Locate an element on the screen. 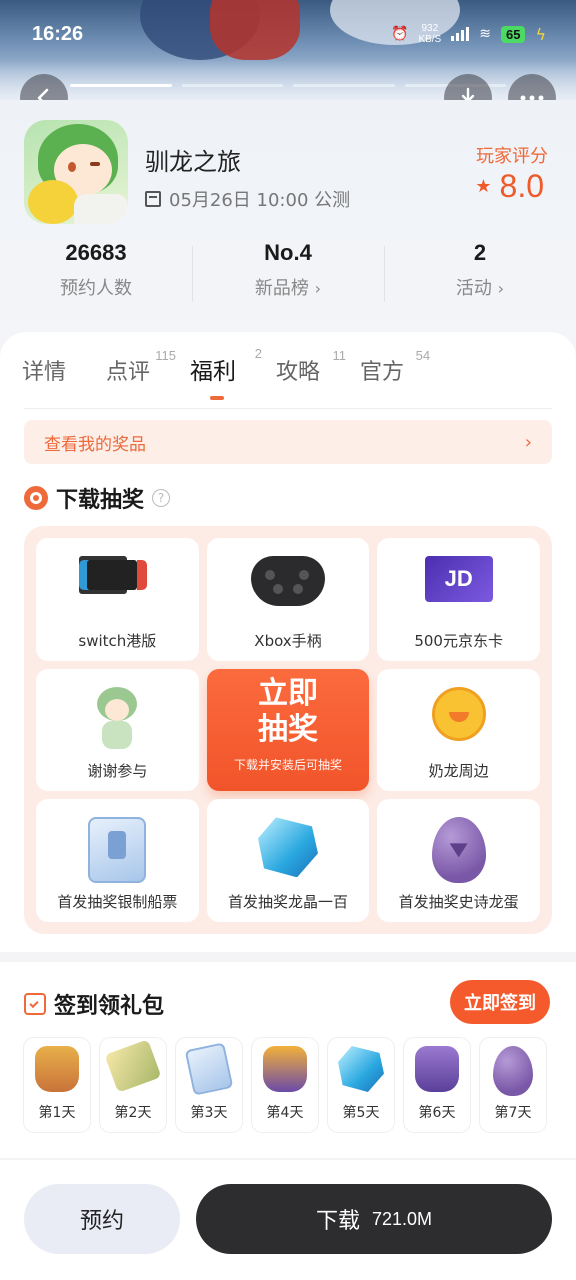 Image resolution: width=576 pixels, height=1280 pixels. bottom-action-bar: 预约 下载 721.0M is located at coordinates (288, 1220).